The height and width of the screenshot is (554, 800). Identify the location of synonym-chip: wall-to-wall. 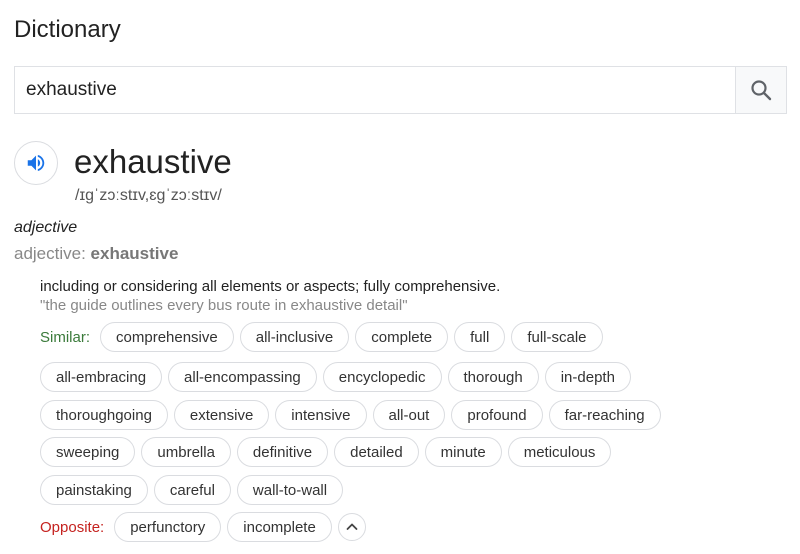
(290, 490).